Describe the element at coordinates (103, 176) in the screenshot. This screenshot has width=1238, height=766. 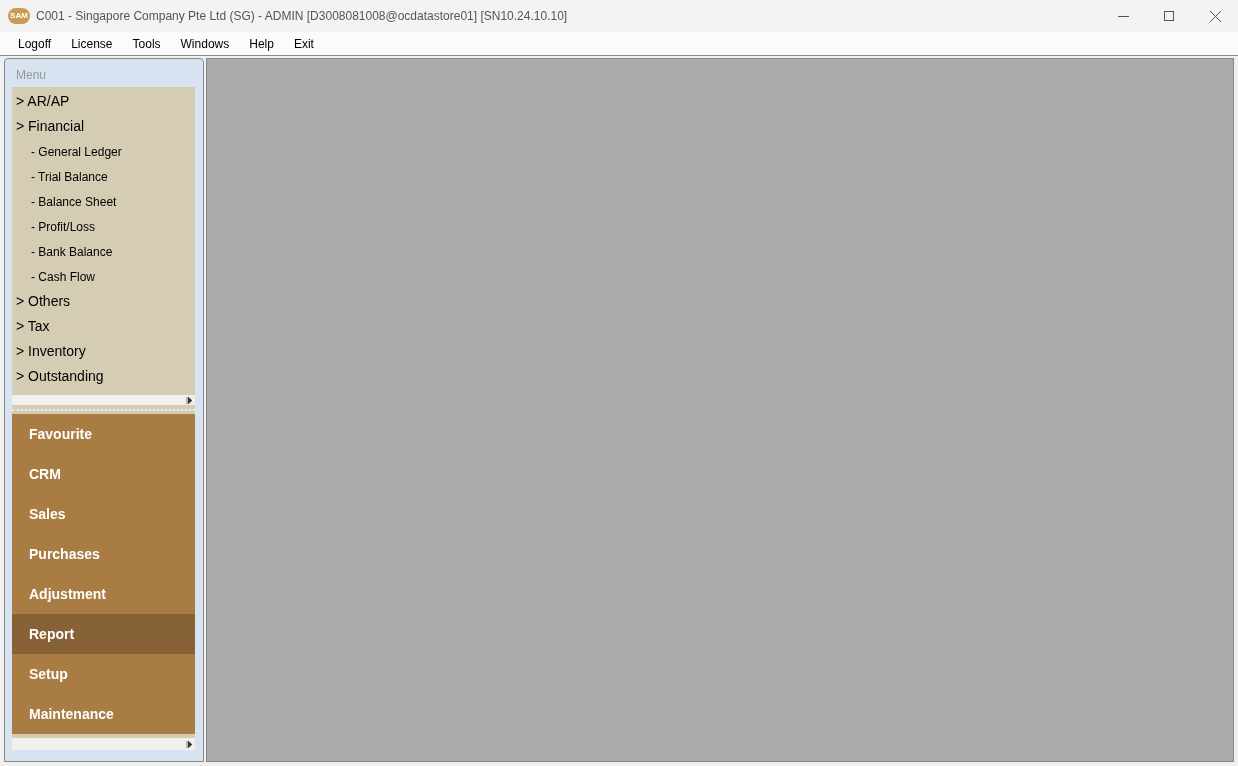
I see `tree-item: - Trial Balance` at that location.